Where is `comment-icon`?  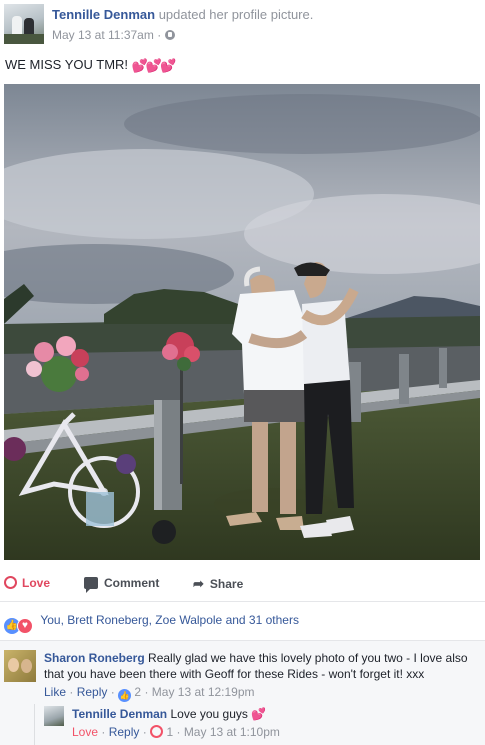 comment-icon is located at coordinates (91, 585).